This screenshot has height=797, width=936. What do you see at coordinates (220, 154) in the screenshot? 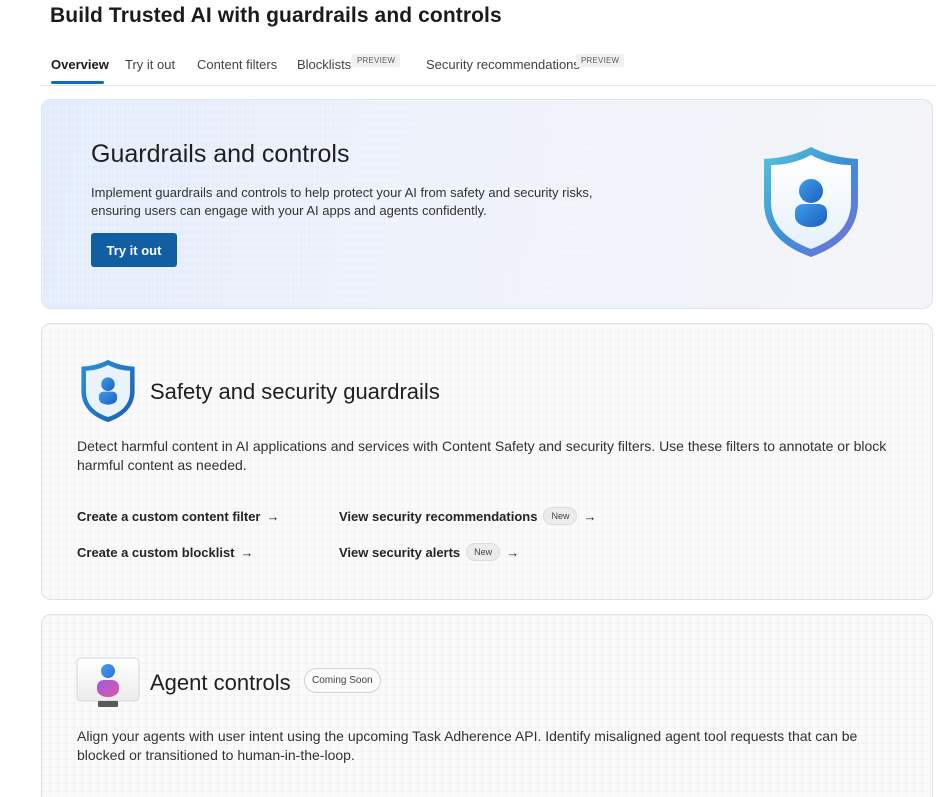
I see `hero-title: Guardrails and controls` at bounding box center [220, 154].